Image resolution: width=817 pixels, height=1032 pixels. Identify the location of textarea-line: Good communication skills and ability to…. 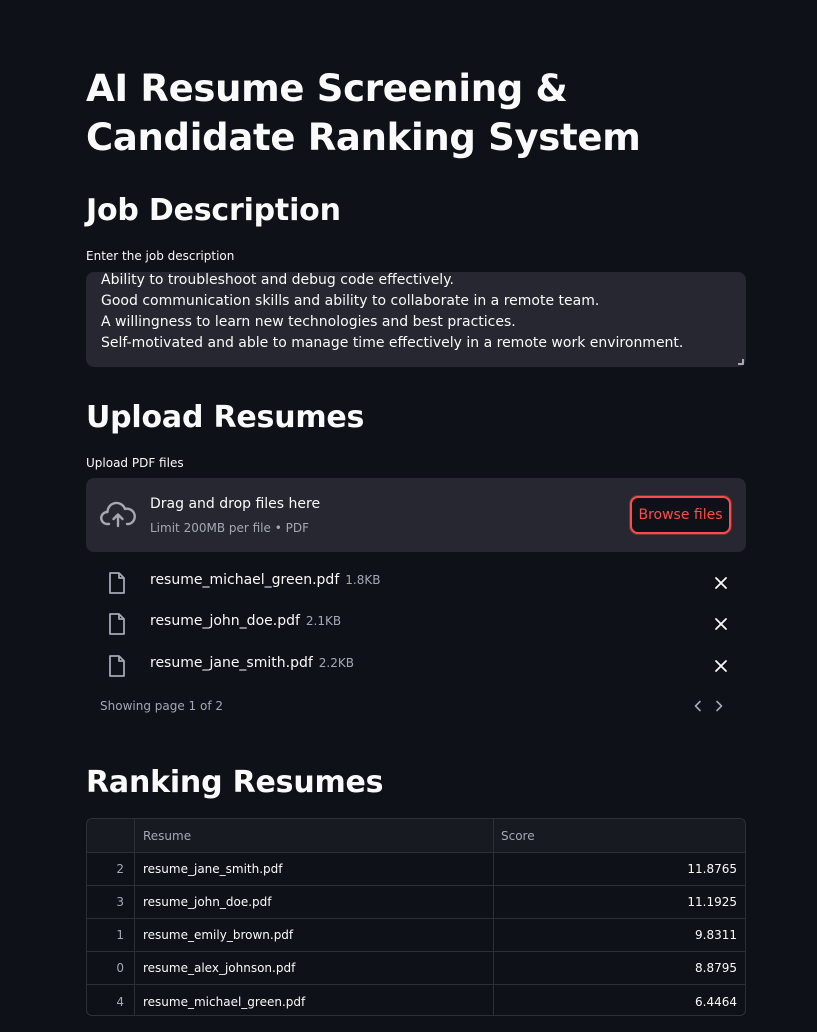
(350, 301).